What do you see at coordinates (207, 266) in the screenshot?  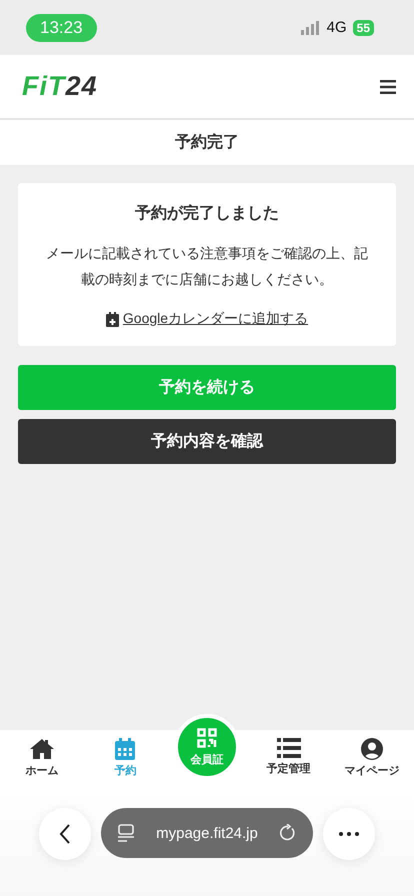 I see `card-message: メールに記載されている注意事項をご確認の上、記載の時刻までに店舗にお越しください。` at bounding box center [207, 266].